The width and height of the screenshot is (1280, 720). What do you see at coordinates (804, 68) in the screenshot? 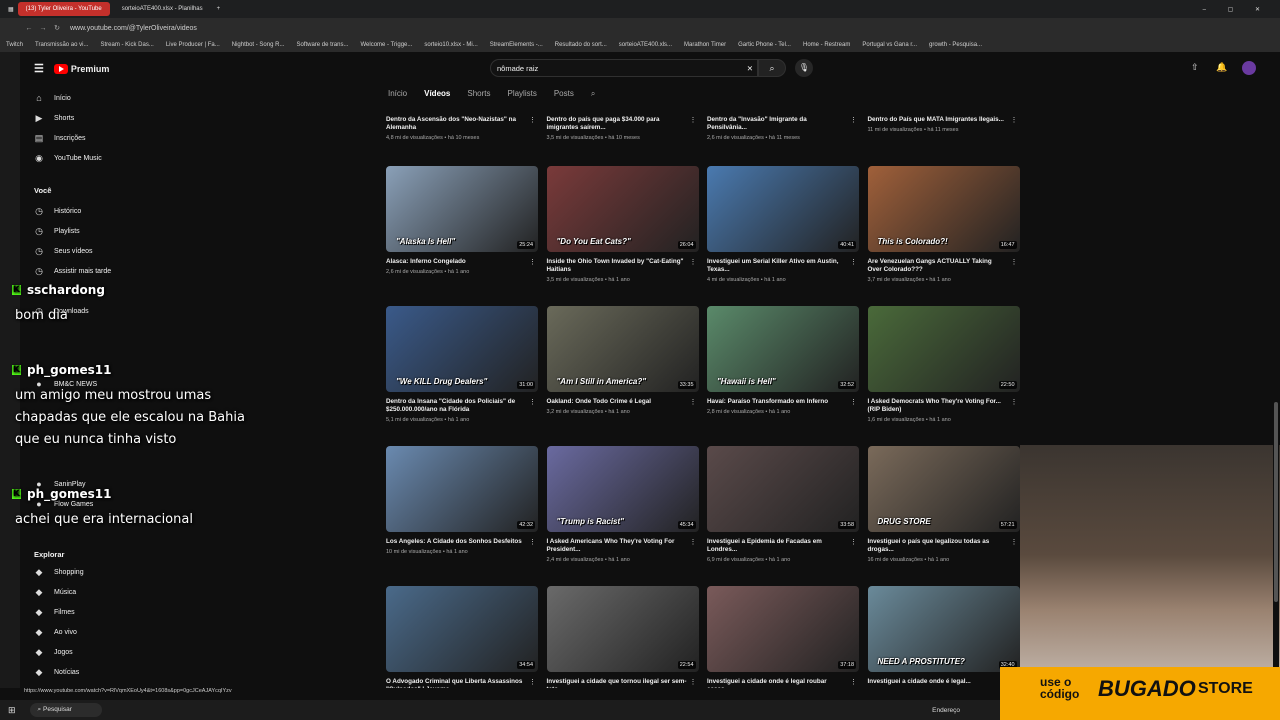
I see `mic-button: 🎙` at bounding box center [804, 68].